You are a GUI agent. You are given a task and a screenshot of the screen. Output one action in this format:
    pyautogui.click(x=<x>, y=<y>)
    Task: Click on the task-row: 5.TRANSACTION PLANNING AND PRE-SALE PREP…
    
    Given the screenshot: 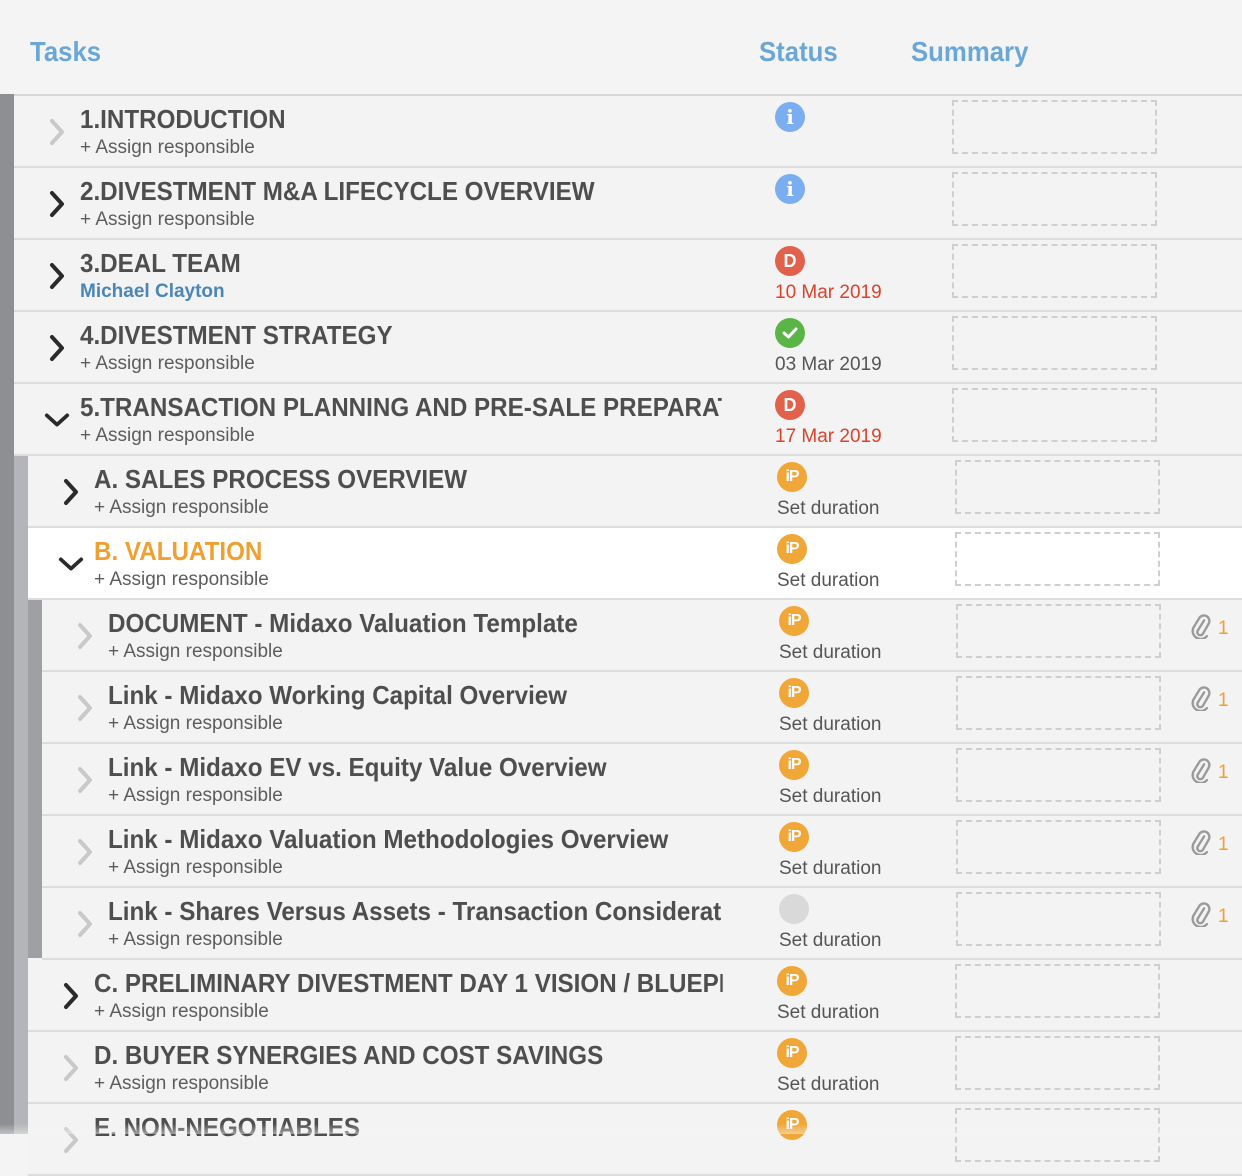 What is the action you would take?
    pyautogui.click(x=628, y=420)
    